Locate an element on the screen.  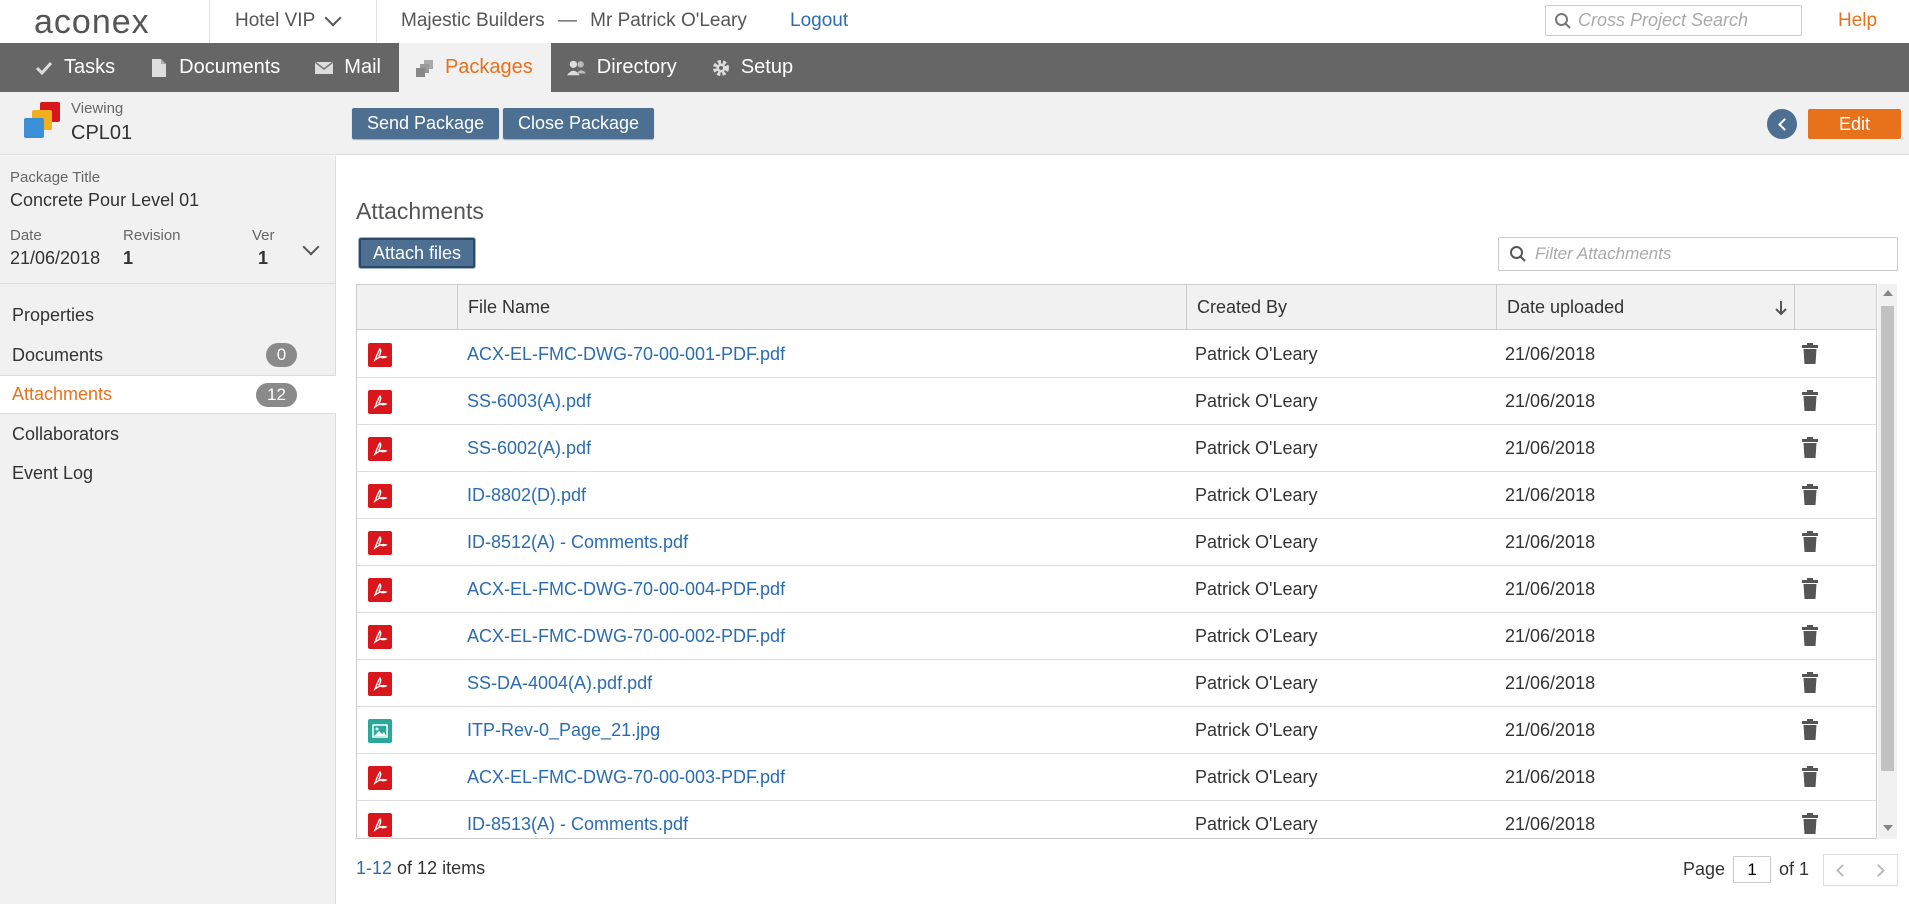
file-name-link: SS-DA-4004(A).pdf.pdf is located at coordinates (559, 683).